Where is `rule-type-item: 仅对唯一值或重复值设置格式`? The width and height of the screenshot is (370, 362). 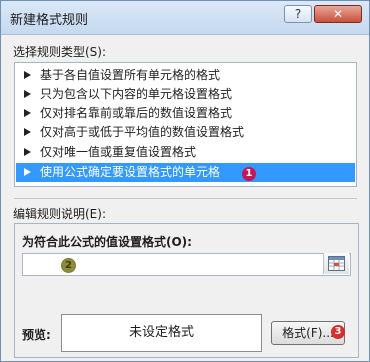
rule-type-item: 仅对唯一值或重复值设置格式 is located at coordinates (185, 152).